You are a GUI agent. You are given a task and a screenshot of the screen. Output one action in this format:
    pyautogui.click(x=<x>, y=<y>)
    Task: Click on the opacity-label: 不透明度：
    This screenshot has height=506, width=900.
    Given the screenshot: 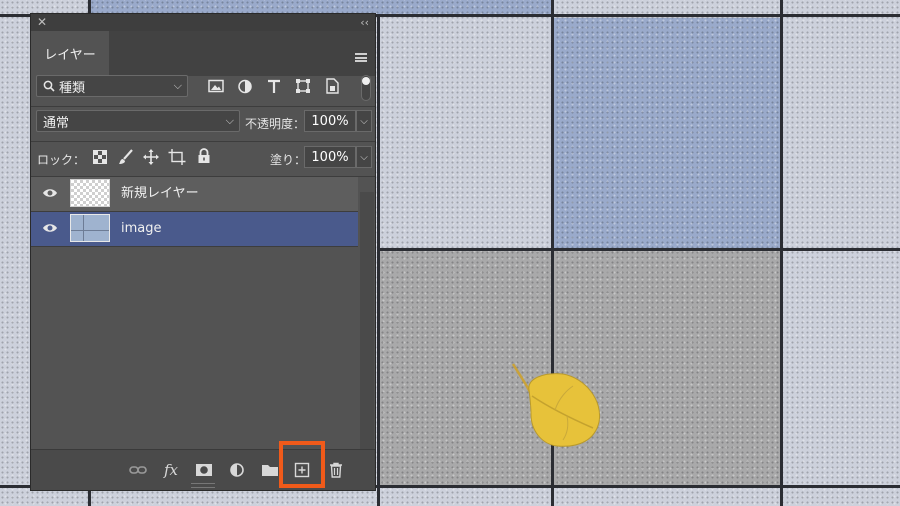 What is the action you would take?
    pyautogui.click(x=275, y=124)
    